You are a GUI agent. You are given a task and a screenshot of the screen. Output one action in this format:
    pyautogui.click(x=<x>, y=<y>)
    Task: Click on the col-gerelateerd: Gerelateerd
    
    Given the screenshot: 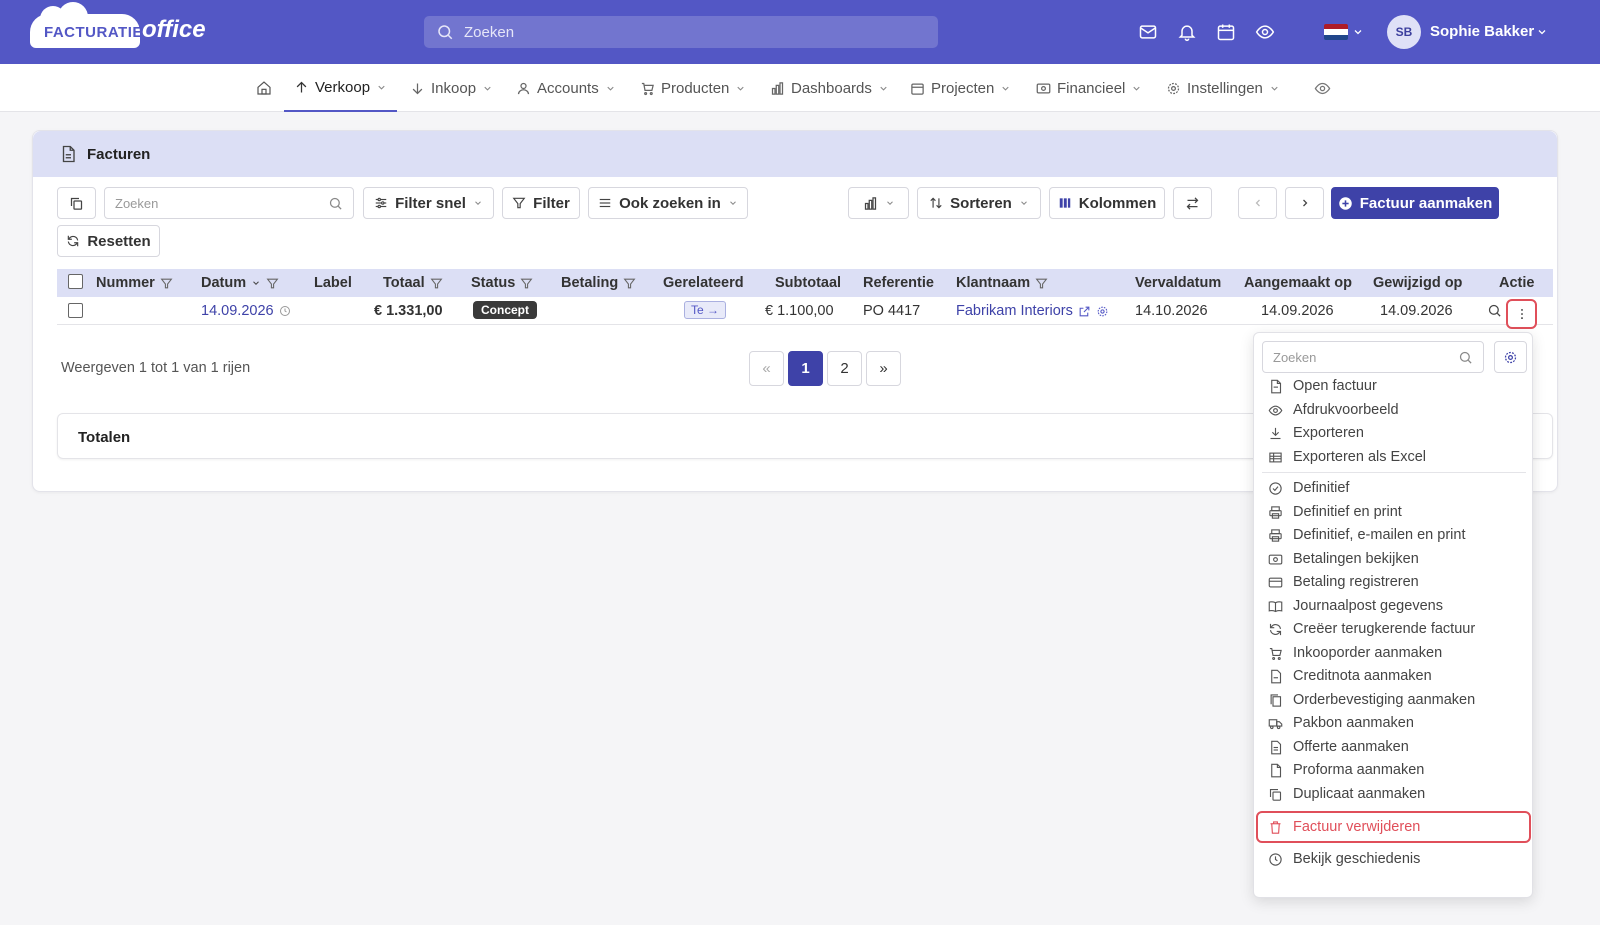 What is the action you would take?
    pyautogui.click(x=703, y=283)
    